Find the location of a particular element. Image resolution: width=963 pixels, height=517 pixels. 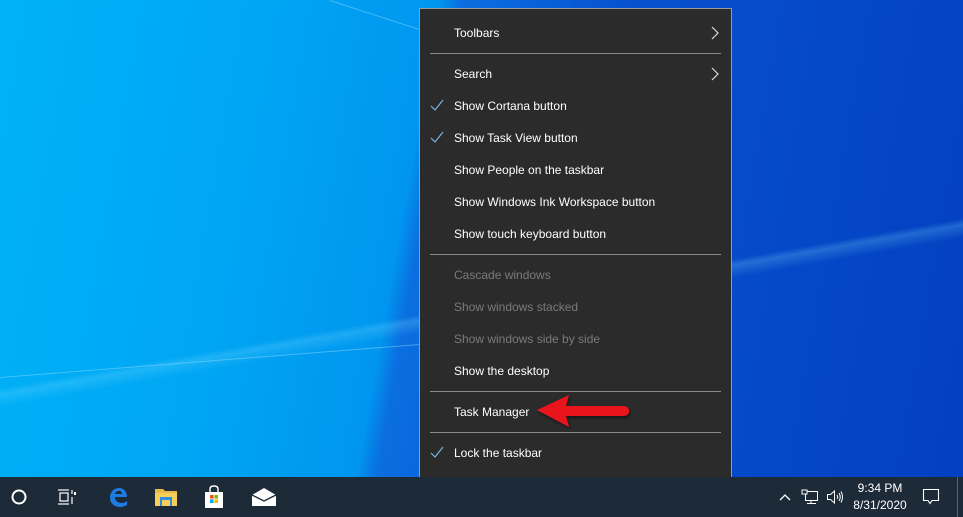

mail-taskbar-button is located at coordinates (264, 497).